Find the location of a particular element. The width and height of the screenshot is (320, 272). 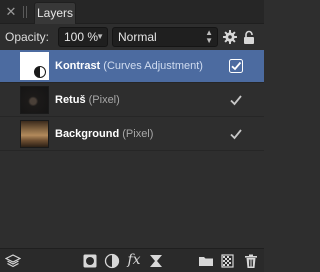

layer-row-background: Background (Pixel) is located at coordinates (132, 134).